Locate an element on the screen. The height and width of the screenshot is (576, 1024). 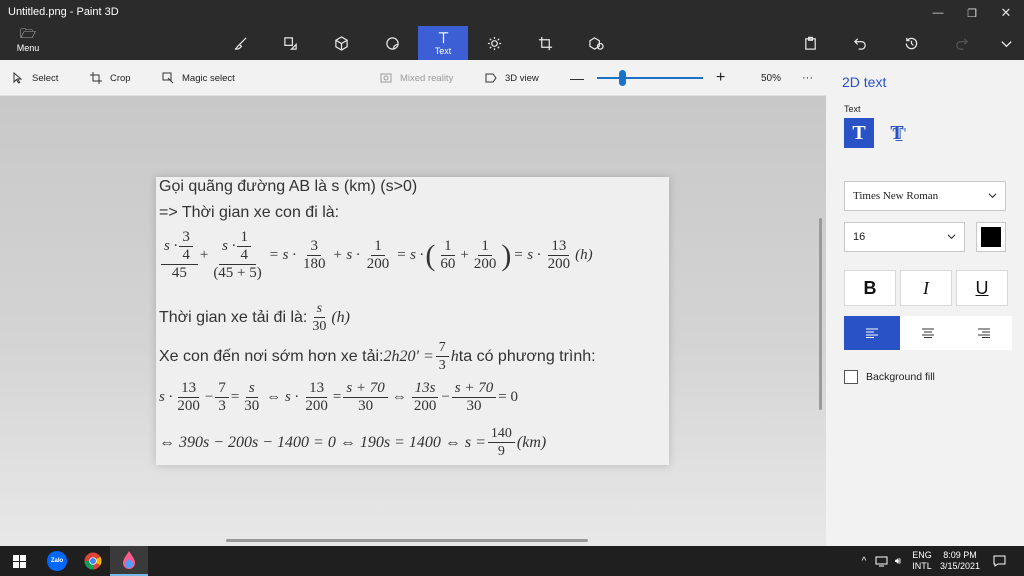
3d-shapes-icon is located at coordinates (341, 43).